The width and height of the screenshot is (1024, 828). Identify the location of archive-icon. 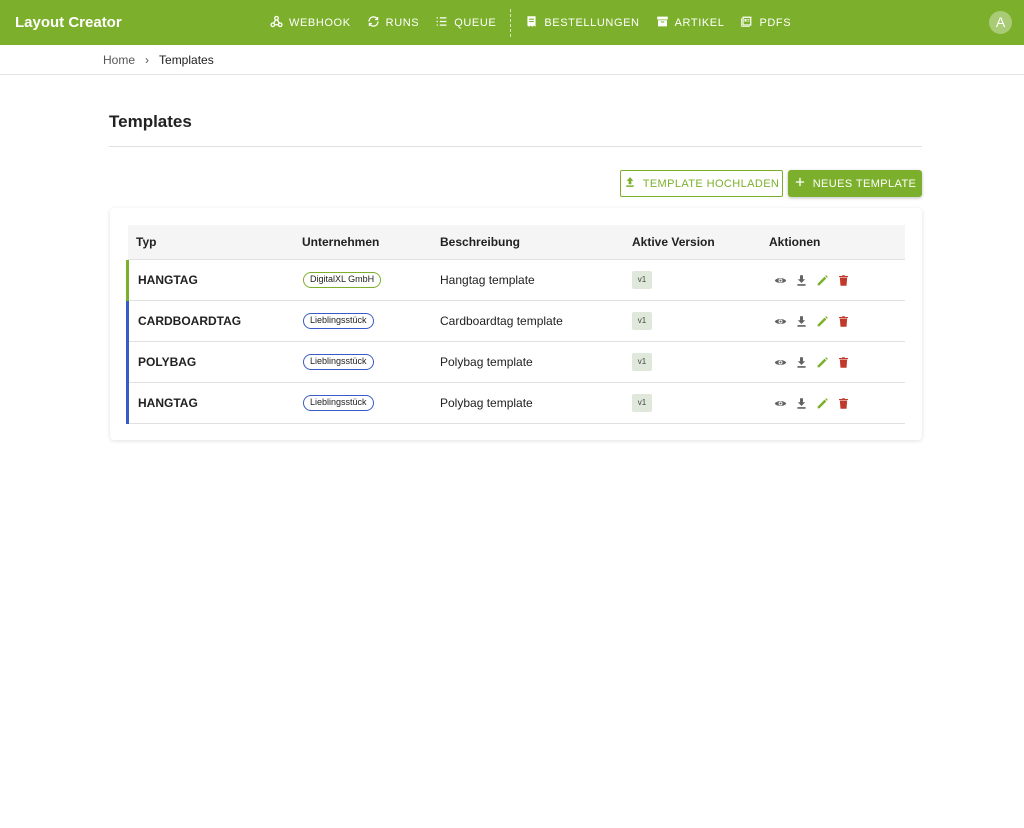
(665, 23).